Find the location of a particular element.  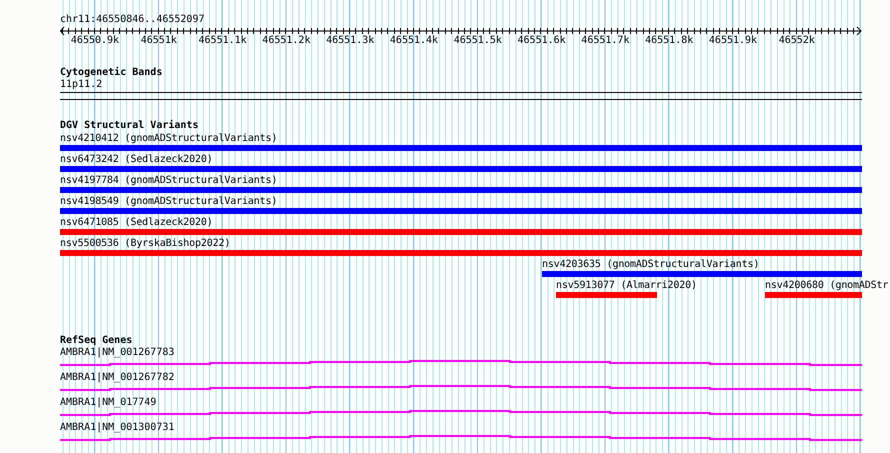

ruler-tick-label: 46551.3k is located at coordinates (350, 41).